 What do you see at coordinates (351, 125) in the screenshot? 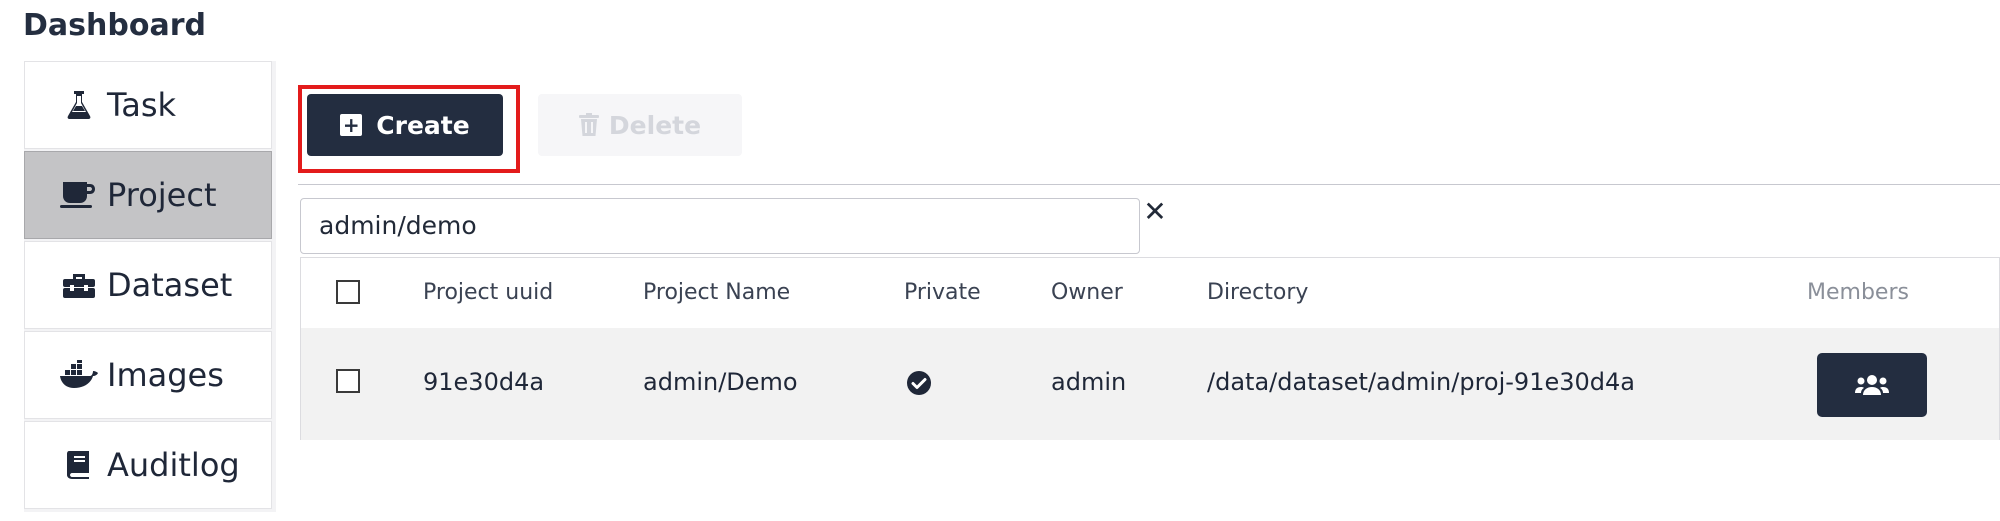
I see `plus-square-icon: +` at bounding box center [351, 125].